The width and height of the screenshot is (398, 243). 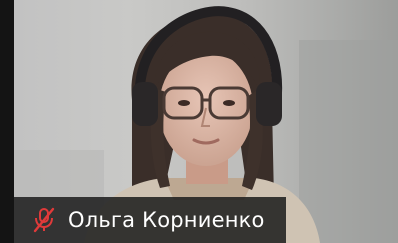 I want to click on participant-name-bar: Ольга Корниенко, so click(x=150, y=220).